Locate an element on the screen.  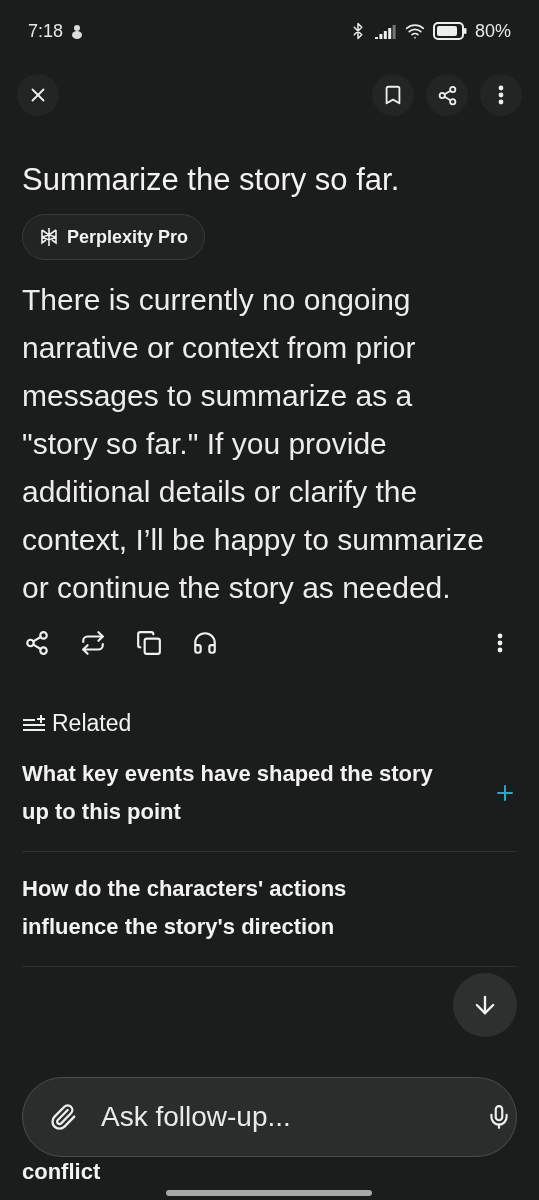
status-time: 7:18 is located at coordinates (46, 31).